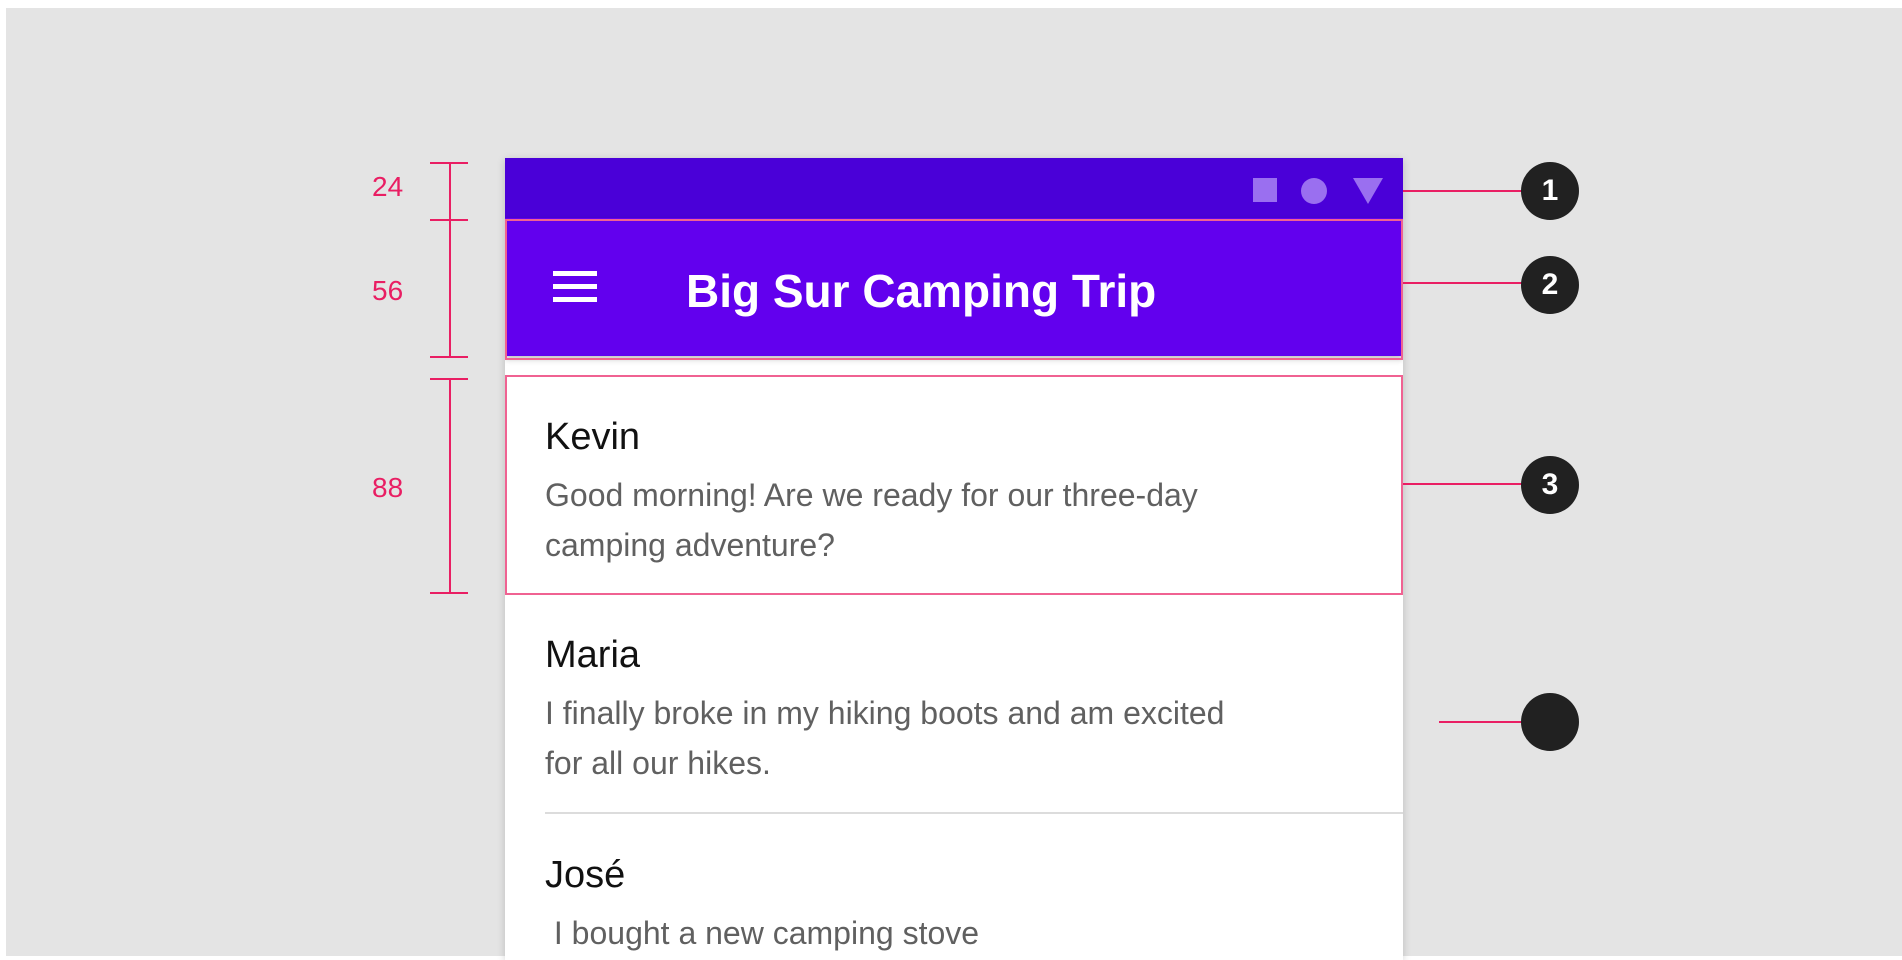 The height and width of the screenshot is (960, 1902). Describe the element at coordinates (1368, 191) in the screenshot. I see `triangle-icon` at that location.